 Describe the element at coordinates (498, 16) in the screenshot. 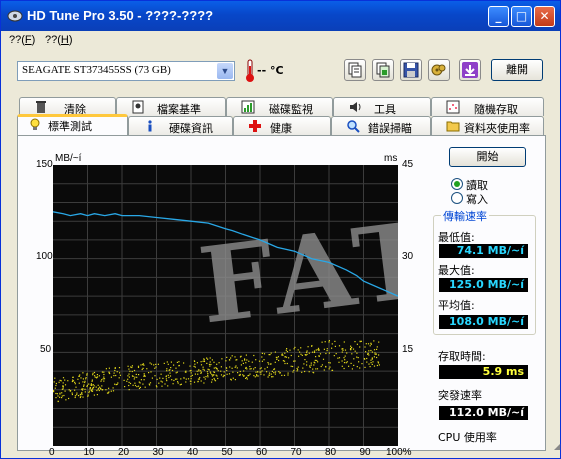

I see `minimize-button: _` at that location.